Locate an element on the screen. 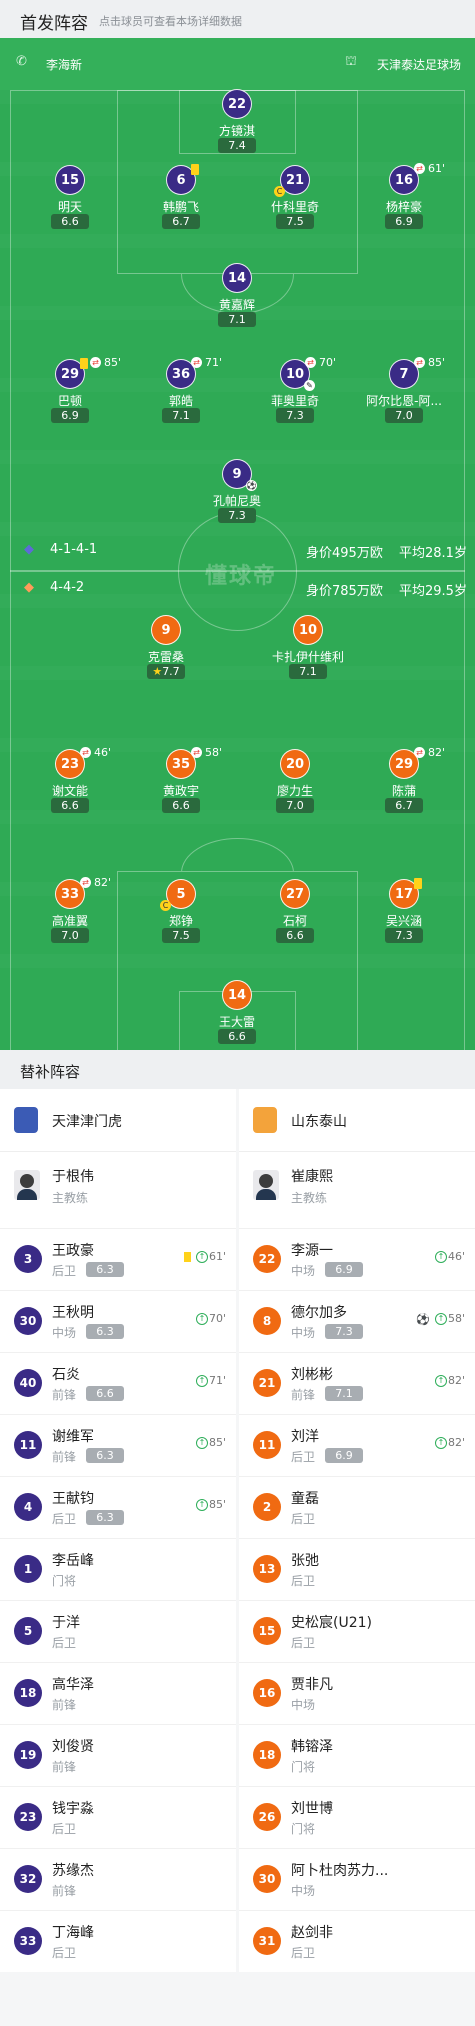  away-player: 10 卡扎伊什维利 7.1 is located at coordinates (308, 647).